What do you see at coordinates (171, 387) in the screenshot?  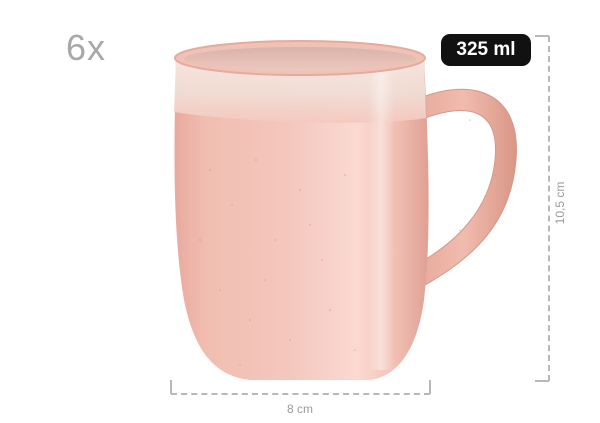 I see `width-dimension-tick-left` at bounding box center [171, 387].